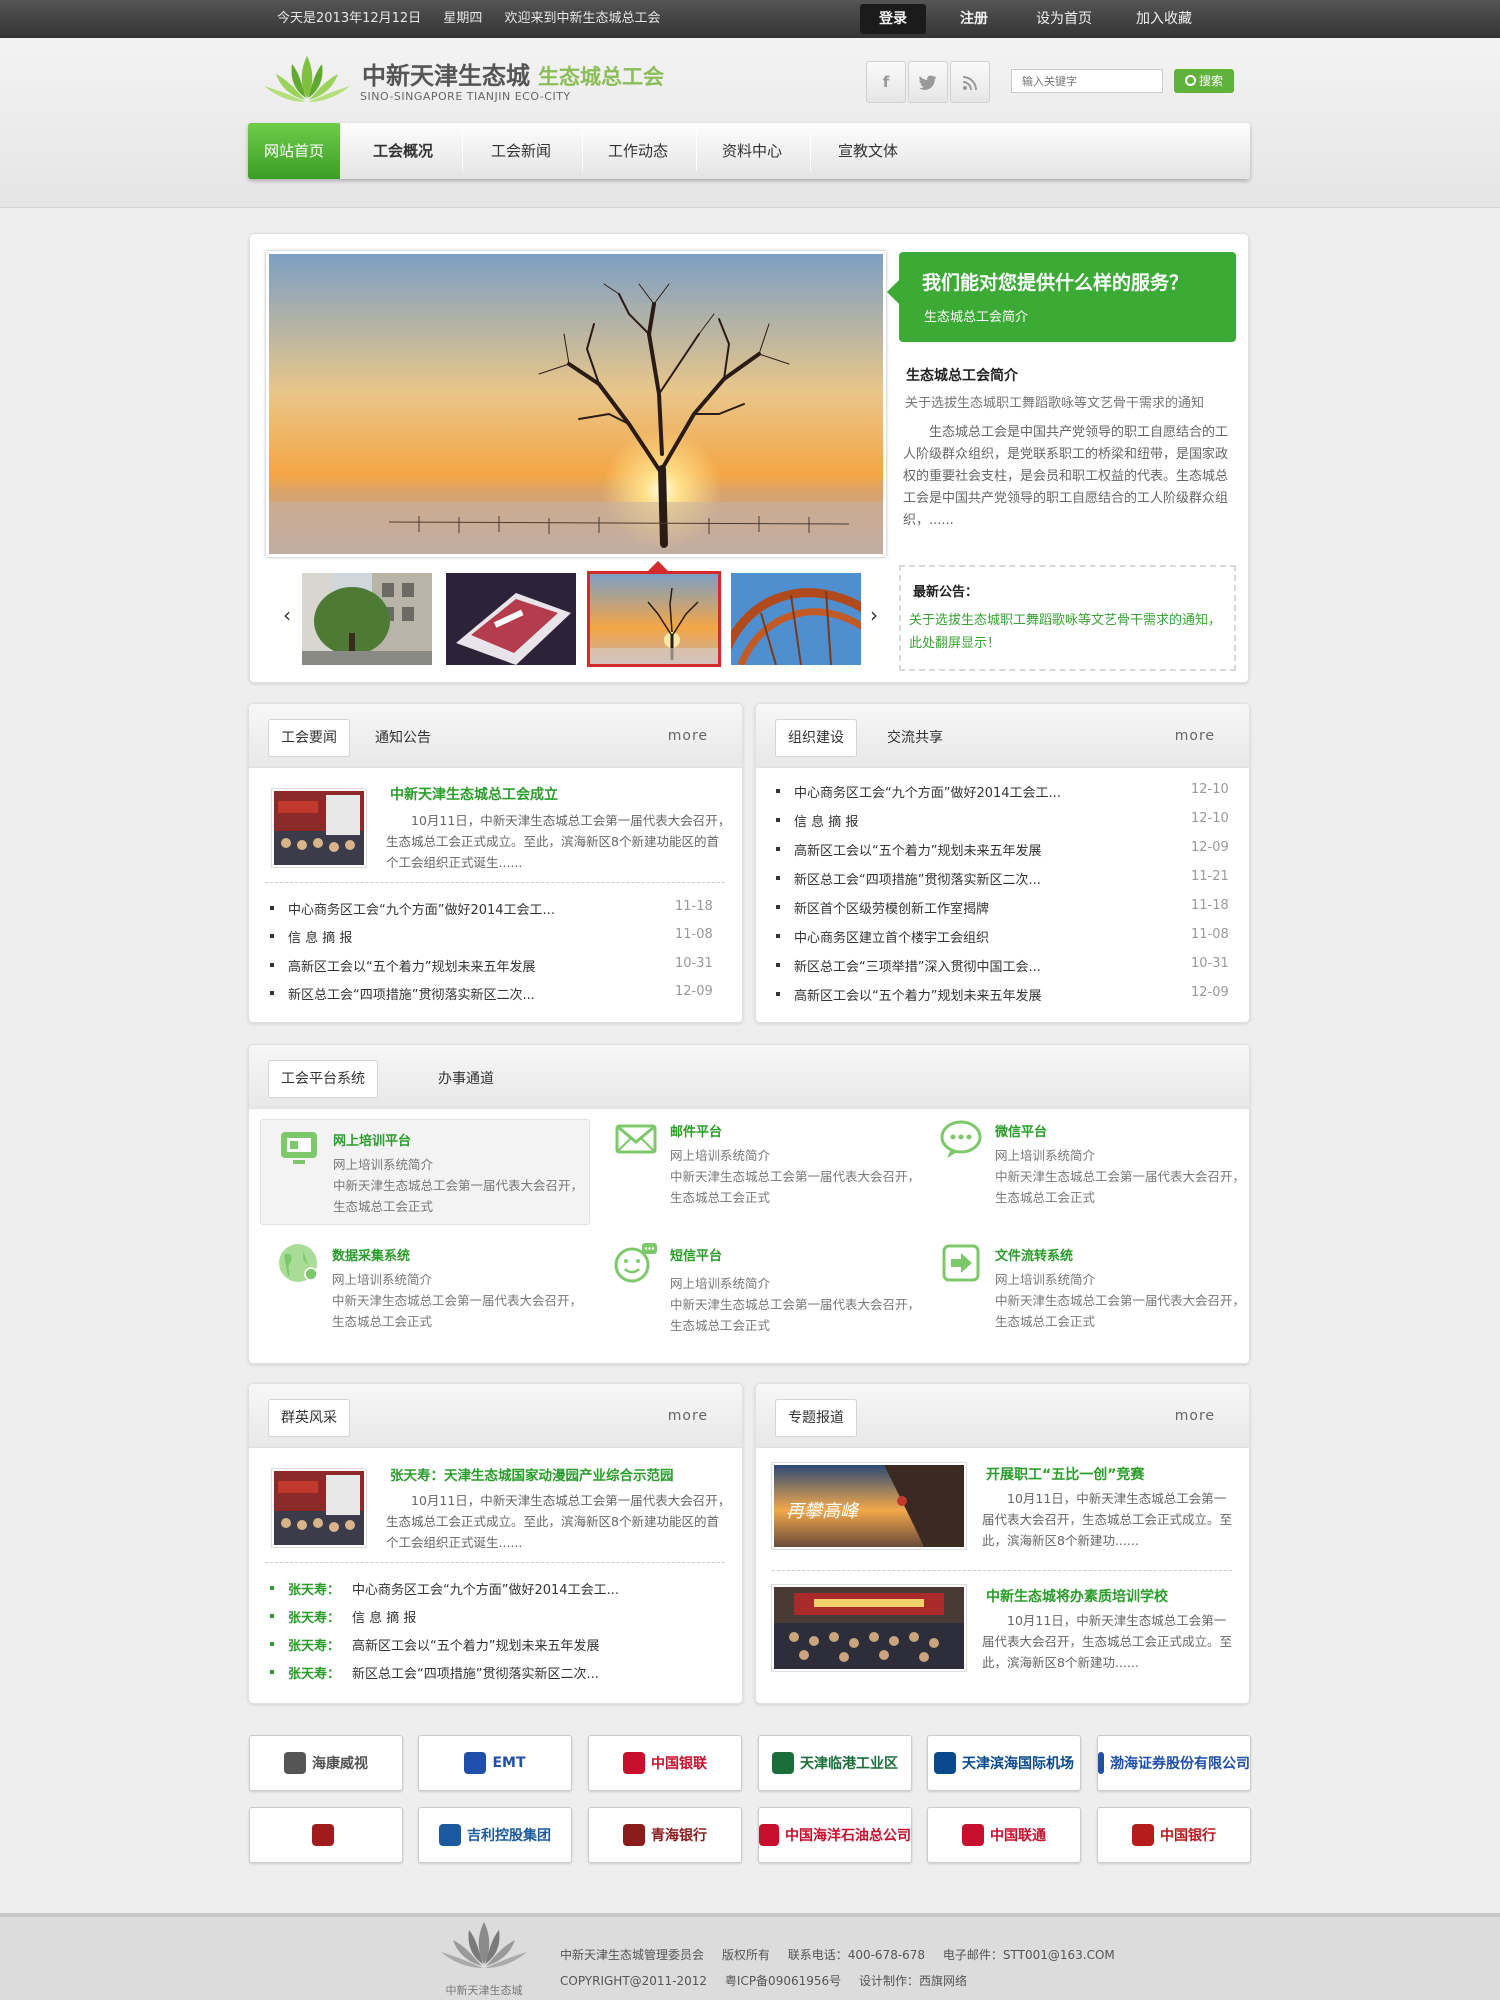  What do you see at coordinates (495, 1644) in the screenshot?
I see `people-item: 张天寿： 高新区工会以“五个着力”规划未来五年发展` at bounding box center [495, 1644].